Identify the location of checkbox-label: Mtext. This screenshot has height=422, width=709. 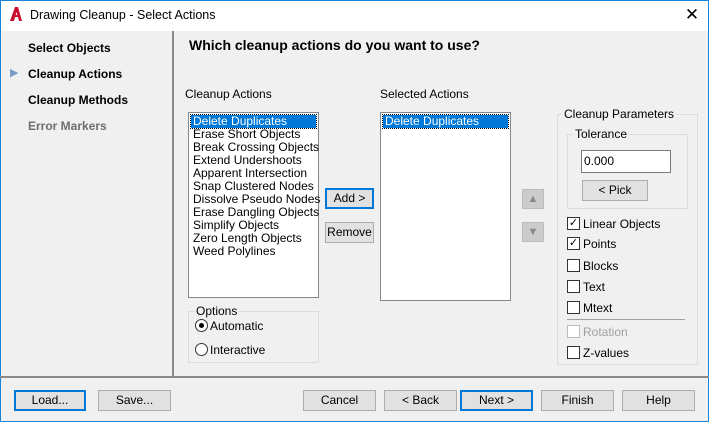
(597, 308).